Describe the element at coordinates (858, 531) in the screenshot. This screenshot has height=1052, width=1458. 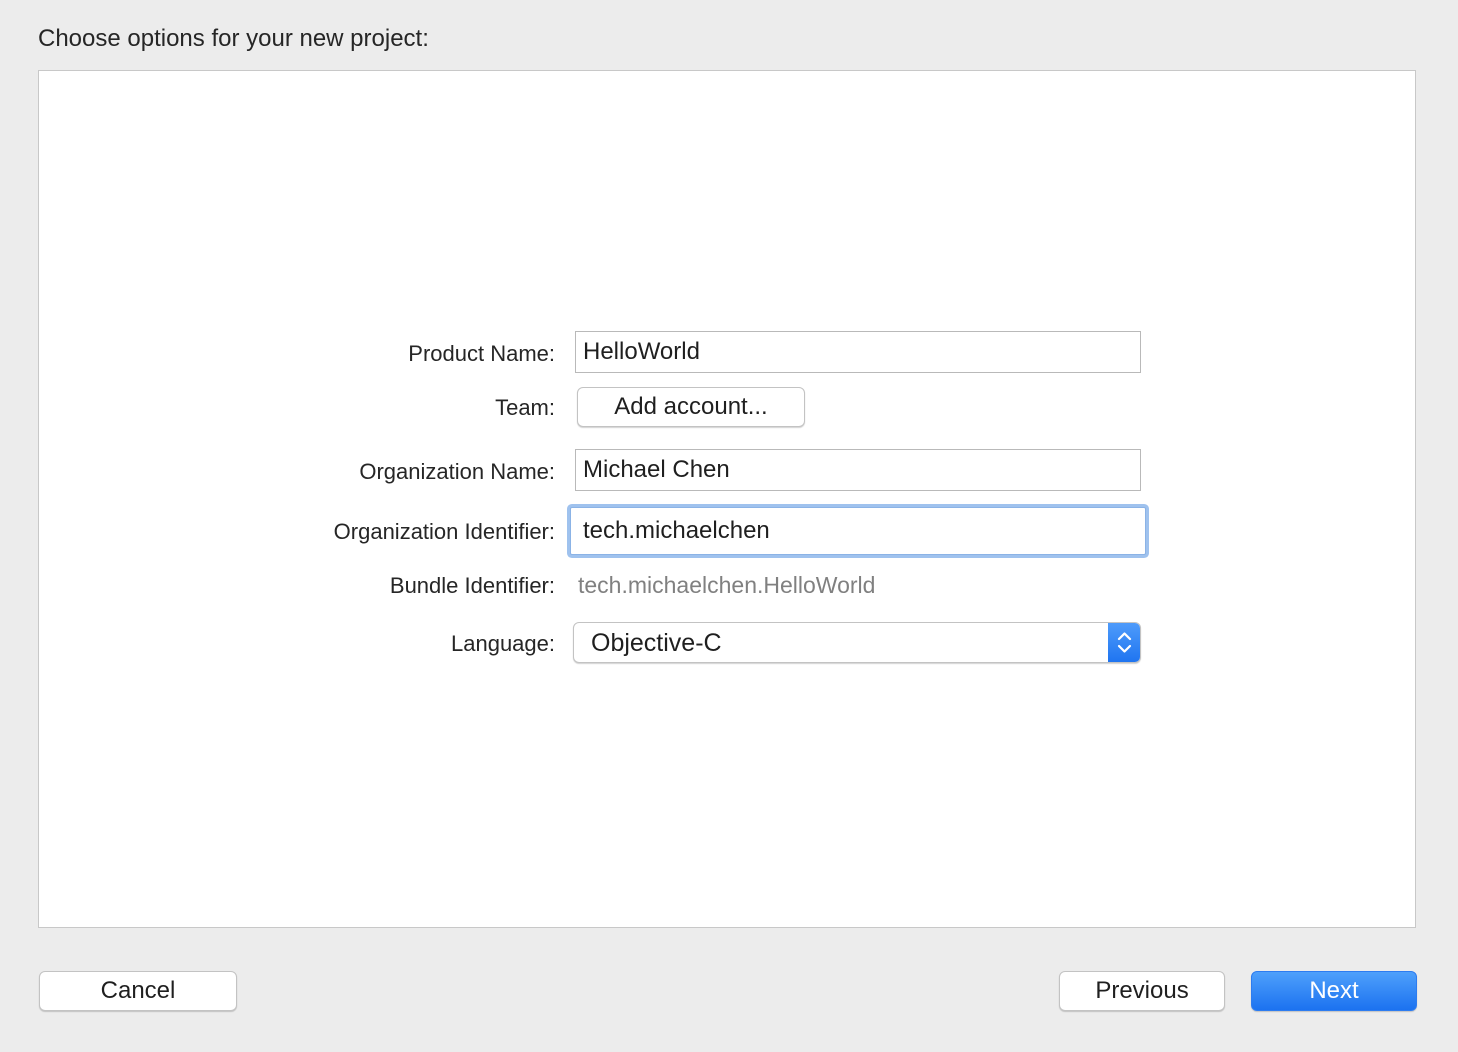
I see `organization-identifier-field: tech.michaelchen` at that location.